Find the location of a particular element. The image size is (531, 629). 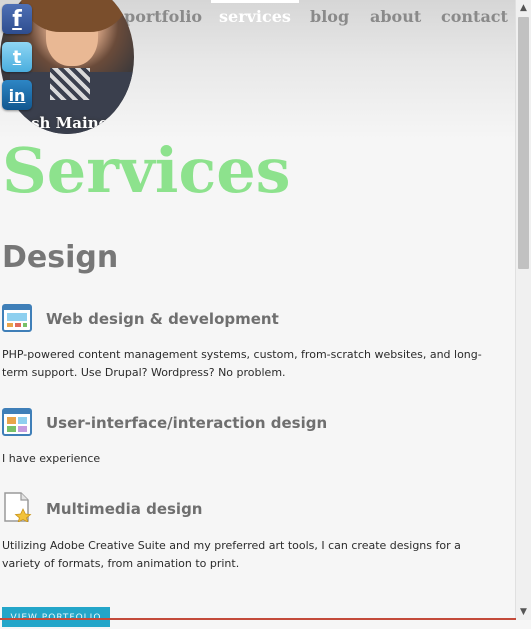

scroll-down-arrow-icon: ▼ is located at coordinates (523, 612).